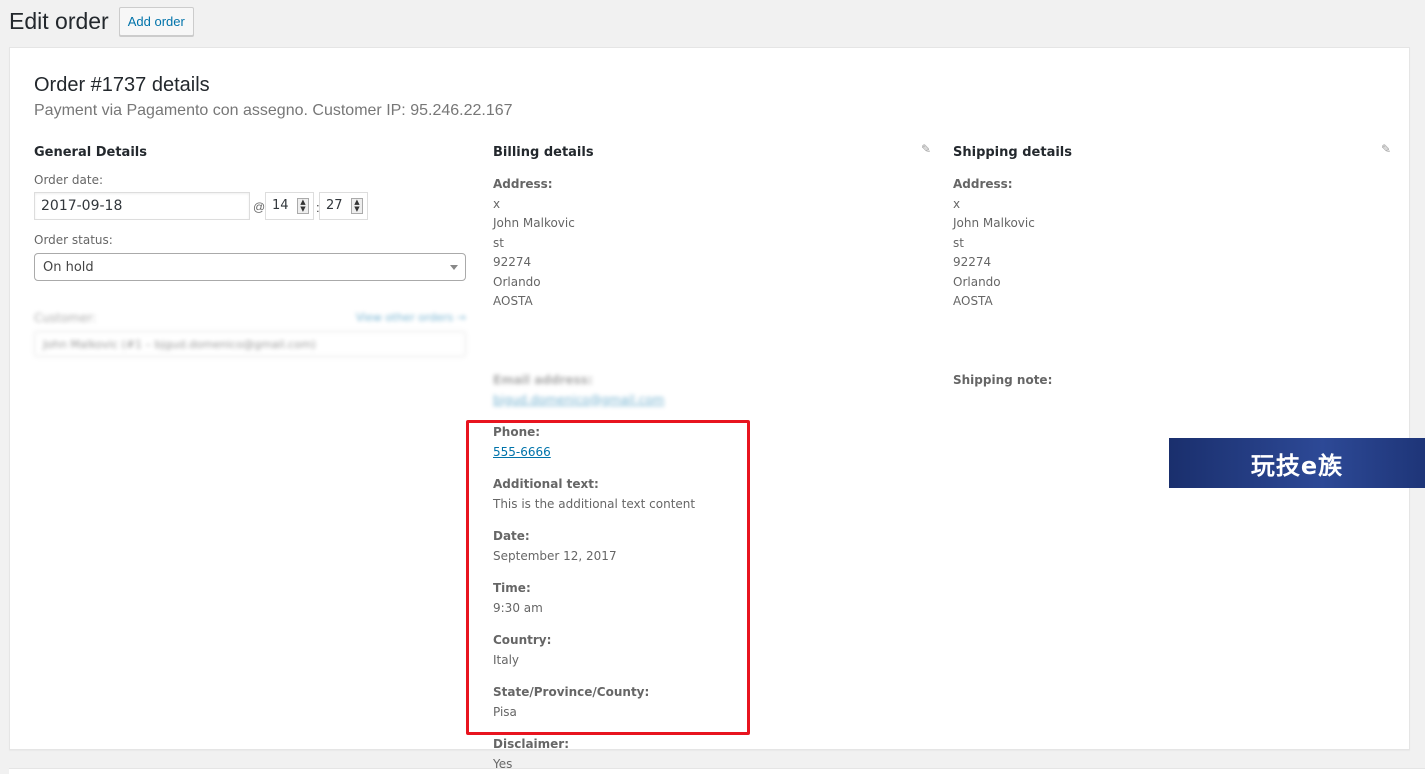  What do you see at coordinates (972, 262) in the screenshot?
I see `shipping-address-line: 92274` at bounding box center [972, 262].